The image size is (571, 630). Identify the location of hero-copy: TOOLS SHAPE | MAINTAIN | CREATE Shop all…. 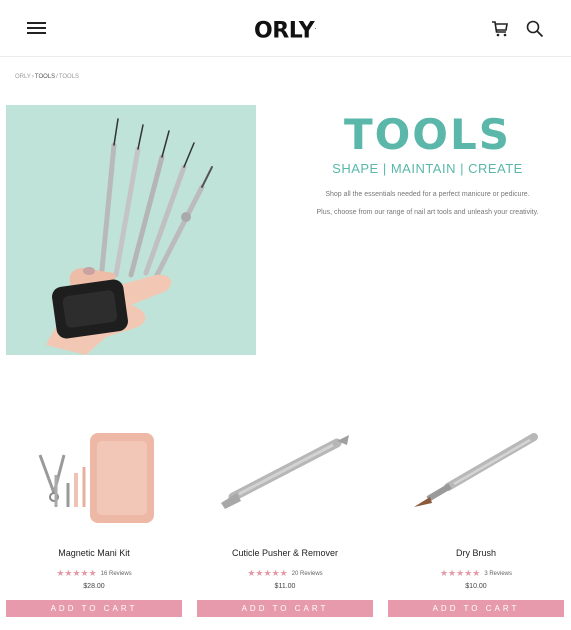
(427, 163).